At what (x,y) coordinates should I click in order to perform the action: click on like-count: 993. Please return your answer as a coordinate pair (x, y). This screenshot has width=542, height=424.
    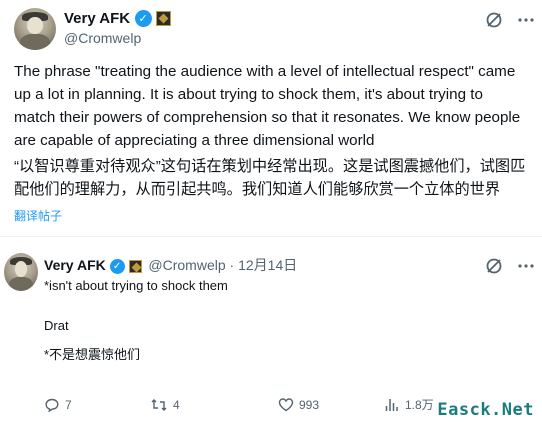
    Looking at the image, I should click on (309, 404).